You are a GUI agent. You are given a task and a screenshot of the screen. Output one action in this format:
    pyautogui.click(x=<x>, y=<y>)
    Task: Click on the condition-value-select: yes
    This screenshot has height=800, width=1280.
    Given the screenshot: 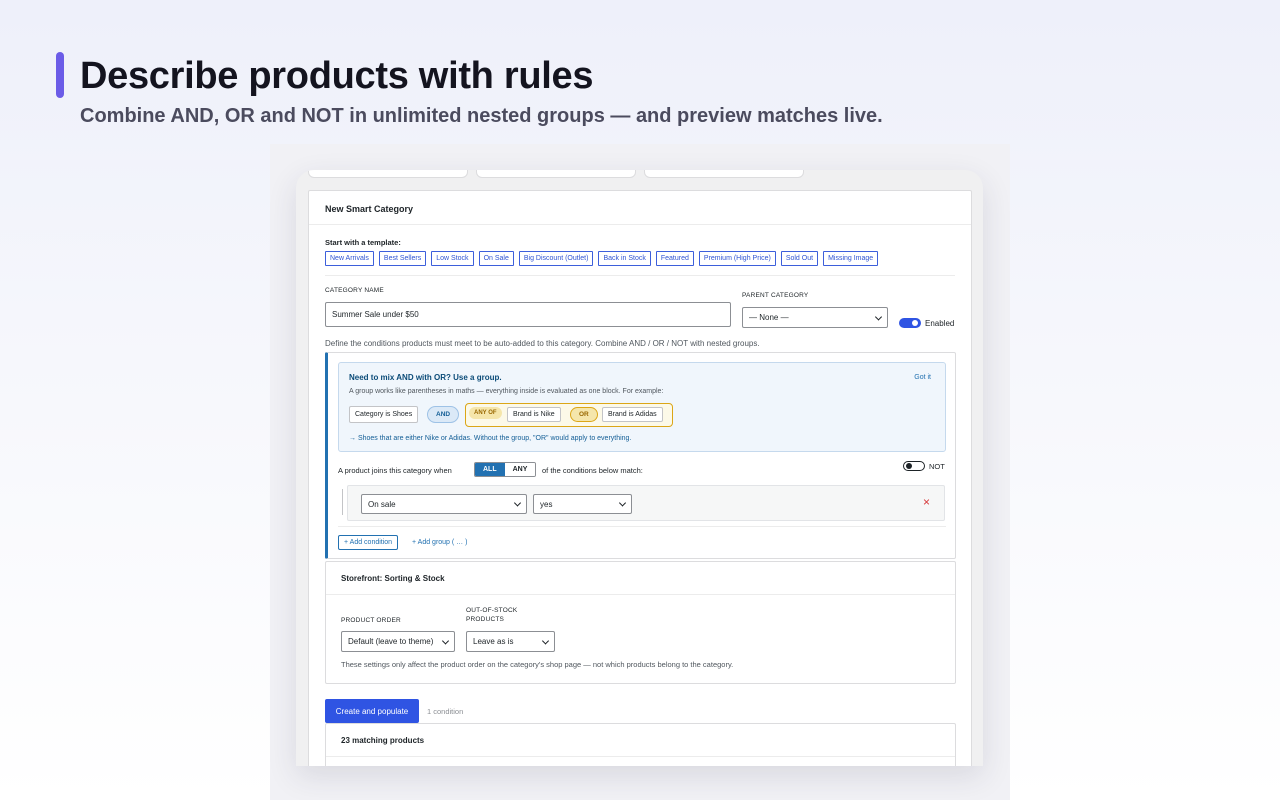 What is the action you would take?
    pyautogui.click(x=582, y=504)
    